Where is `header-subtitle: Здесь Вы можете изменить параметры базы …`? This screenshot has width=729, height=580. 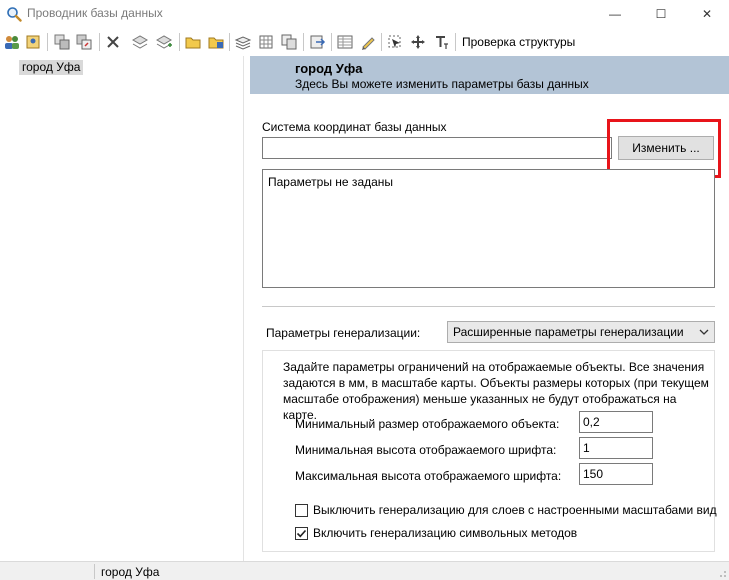 header-subtitle: Здесь Вы можете изменить параметры базы … is located at coordinates (442, 84).